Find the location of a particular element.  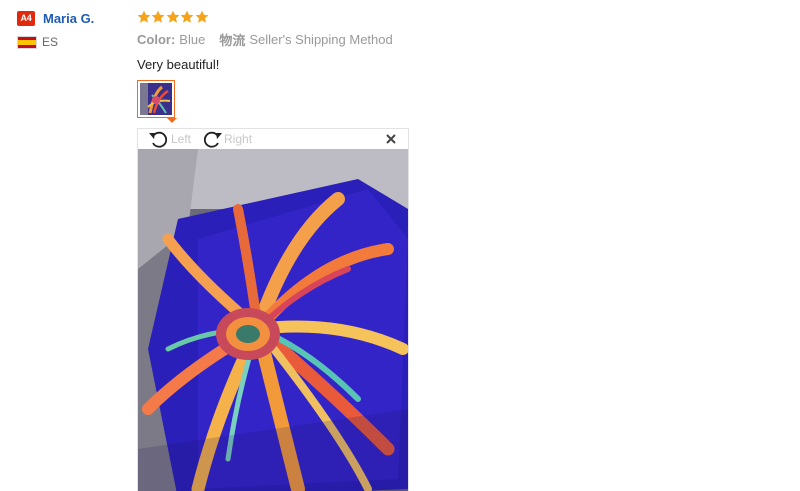

thumbnail-pointer is located at coordinates (172, 120).